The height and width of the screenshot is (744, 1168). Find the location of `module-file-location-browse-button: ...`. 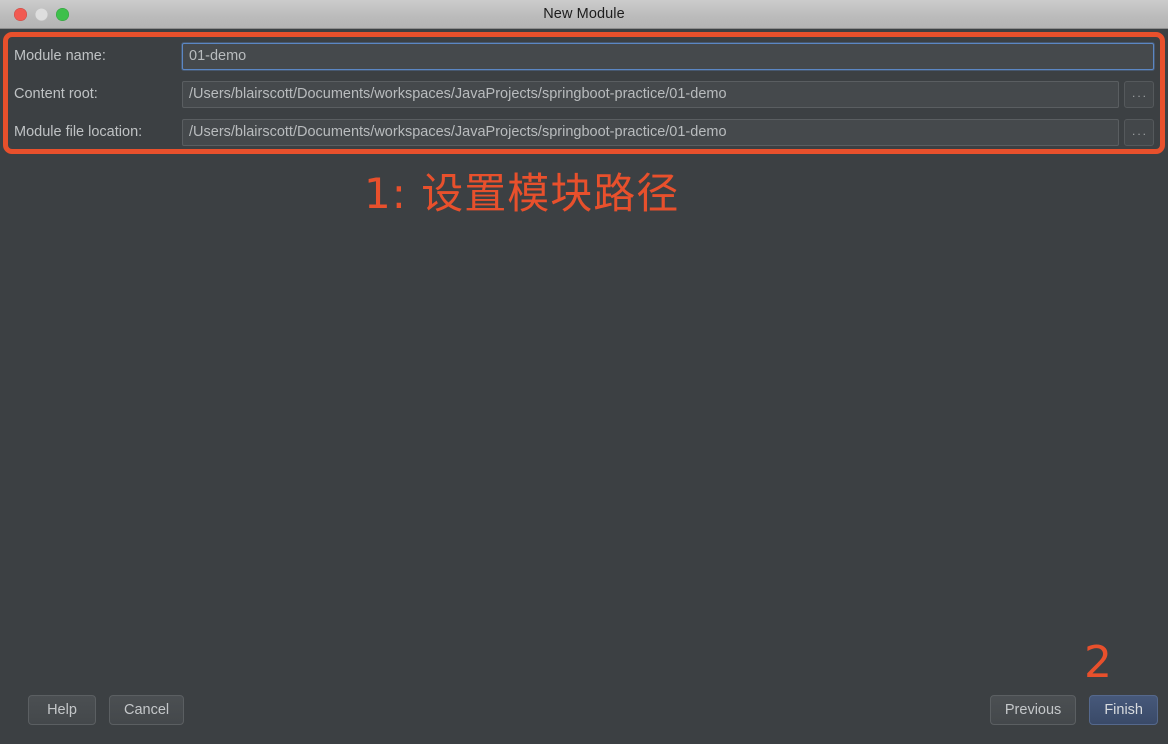

module-file-location-browse-button: ... is located at coordinates (1139, 132).